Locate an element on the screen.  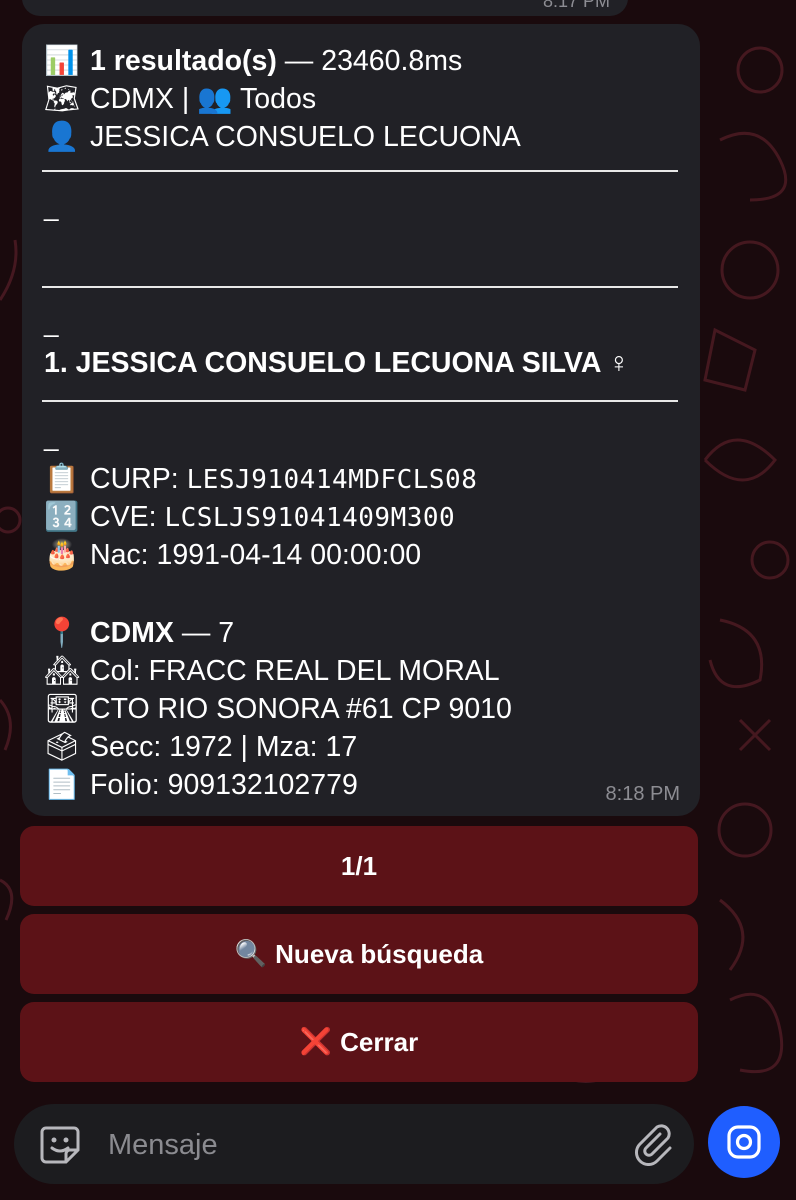
curp-line: 📋 CURP: LESJ910414MDFCLS08 is located at coordinates (260, 479).